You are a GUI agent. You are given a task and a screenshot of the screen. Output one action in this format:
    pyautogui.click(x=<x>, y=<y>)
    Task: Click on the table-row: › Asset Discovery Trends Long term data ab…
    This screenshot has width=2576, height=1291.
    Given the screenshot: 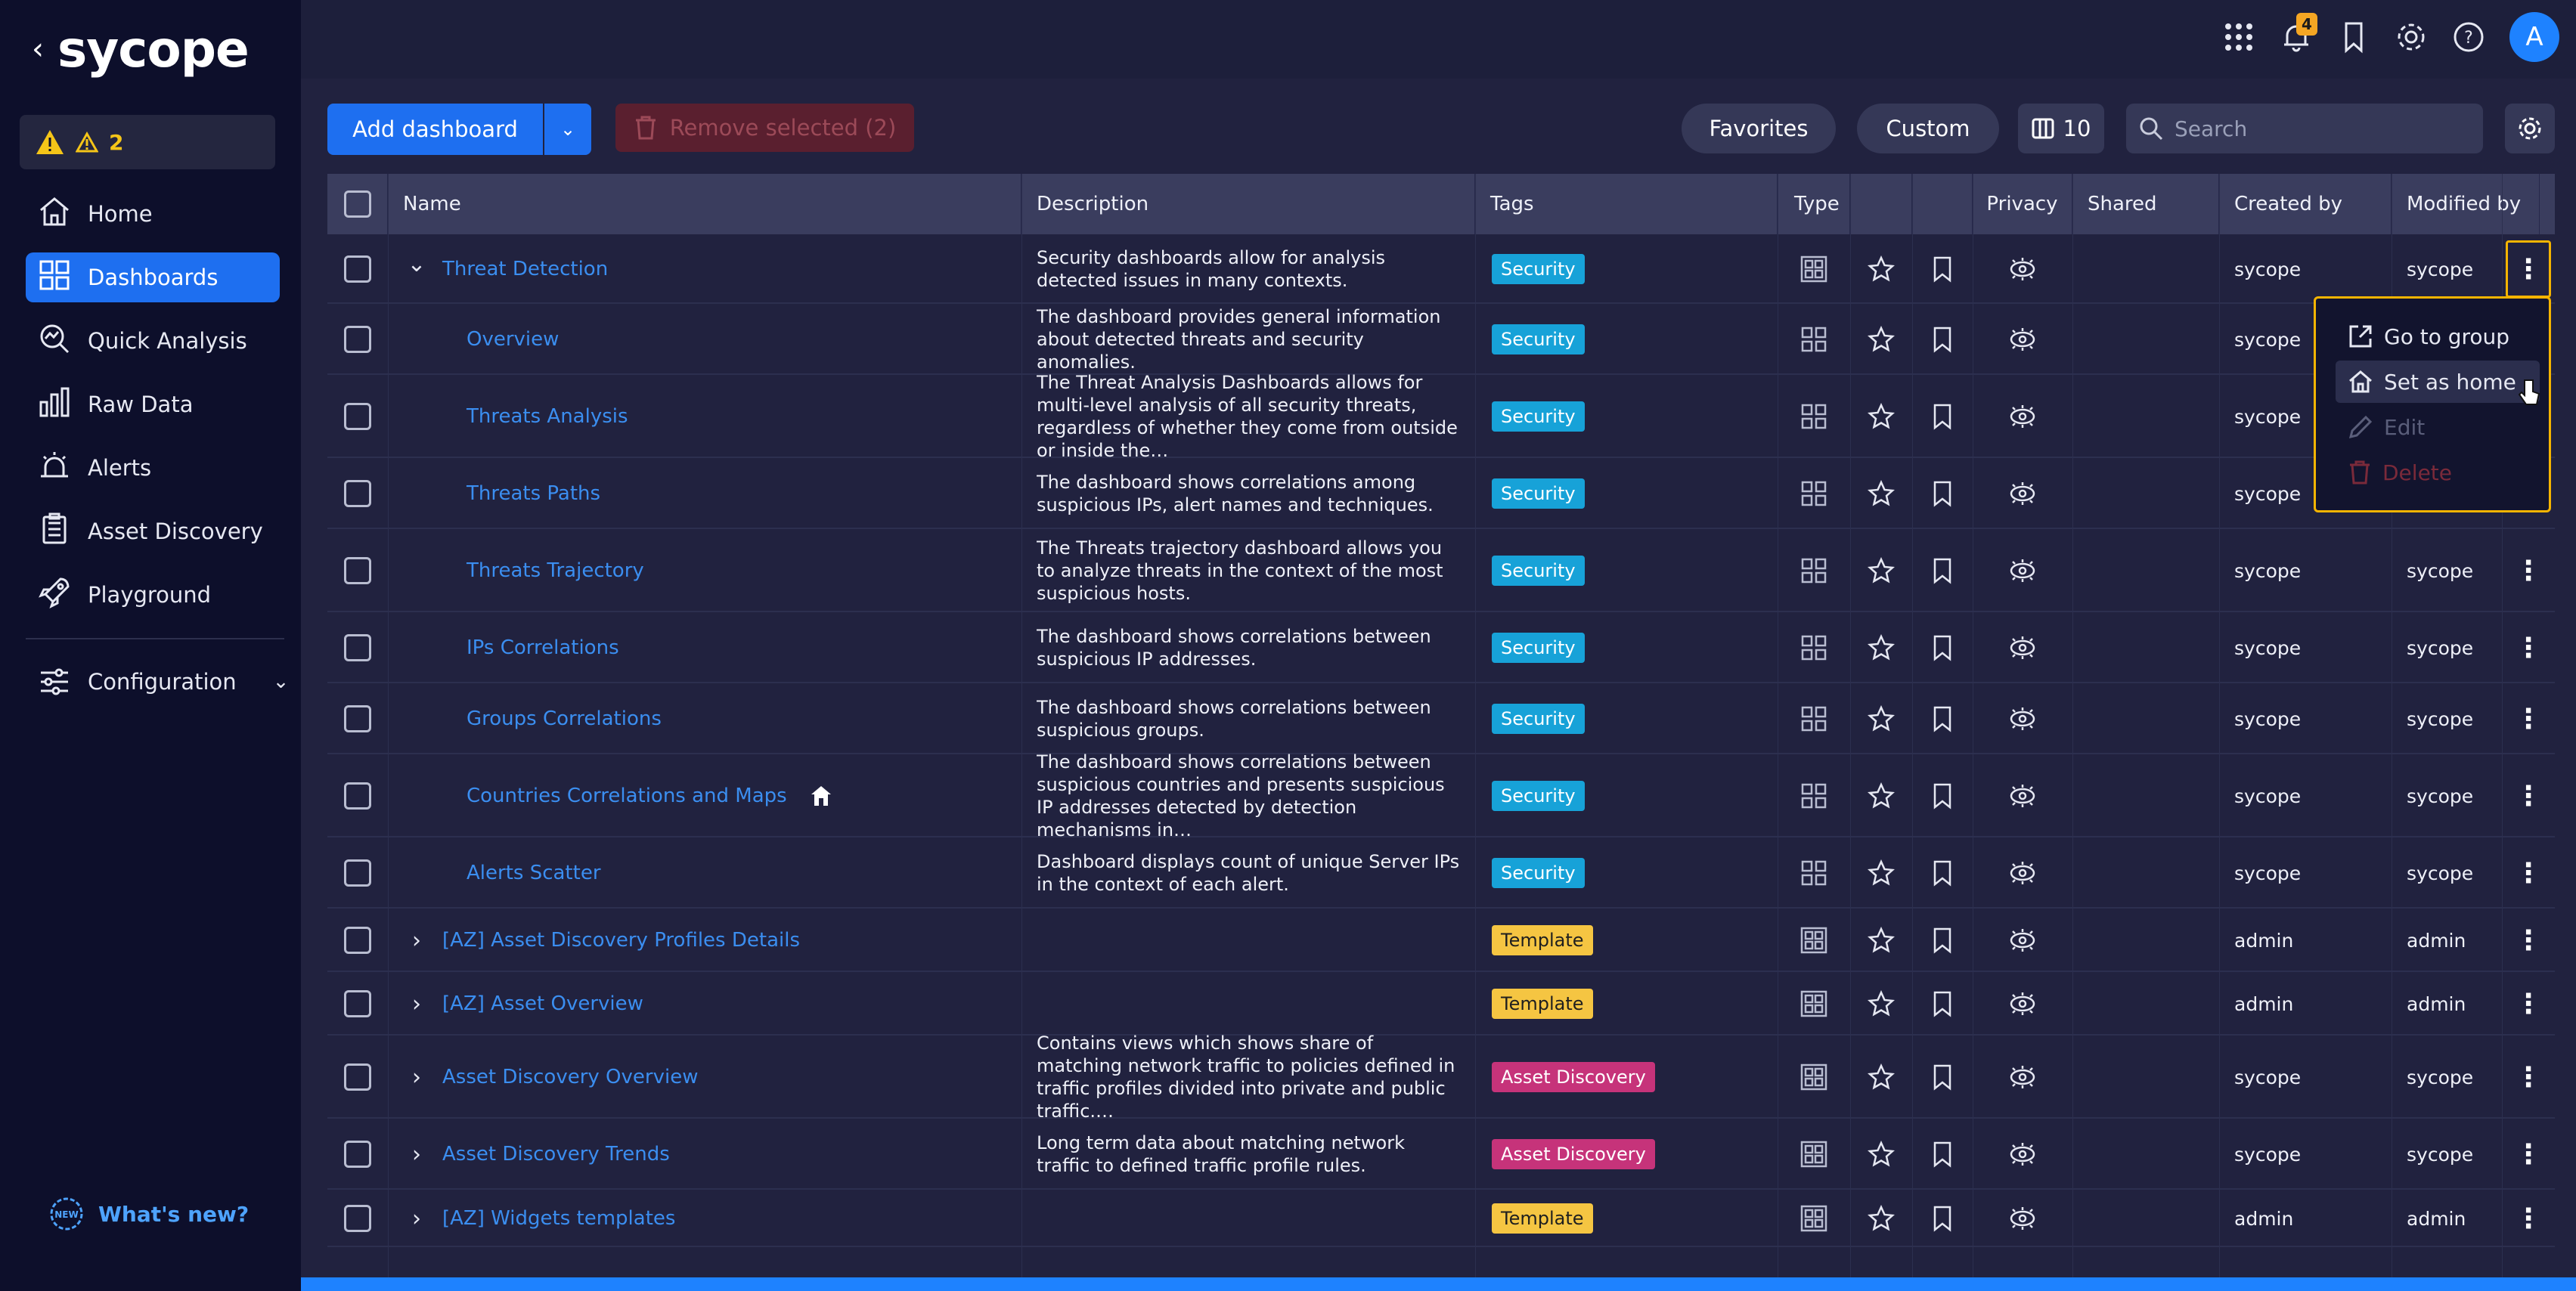 What is the action you would take?
    pyautogui.click(x=1441, y=1155)
    